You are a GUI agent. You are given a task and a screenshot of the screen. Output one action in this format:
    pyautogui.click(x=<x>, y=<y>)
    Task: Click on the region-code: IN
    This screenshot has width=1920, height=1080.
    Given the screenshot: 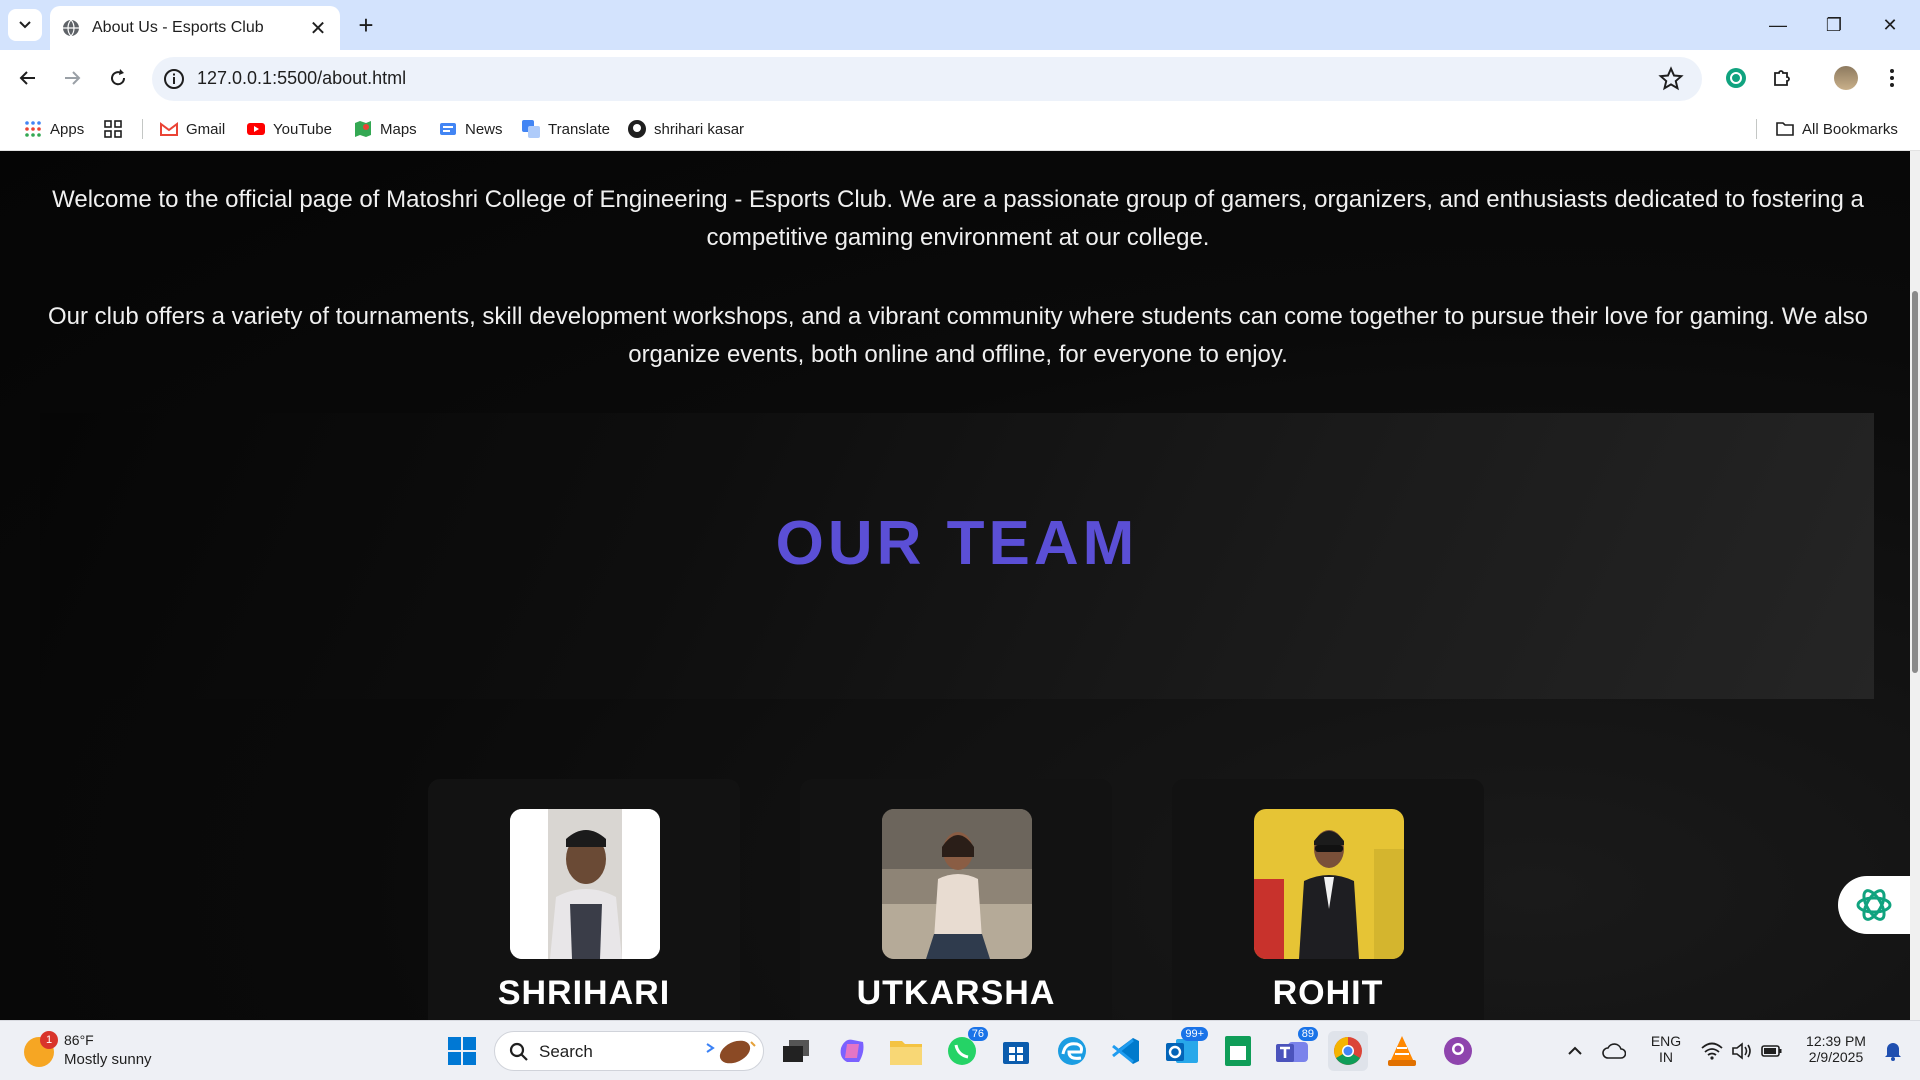 What is the action you would take?
    pyautogui.click(x=1666, y=1057)
    